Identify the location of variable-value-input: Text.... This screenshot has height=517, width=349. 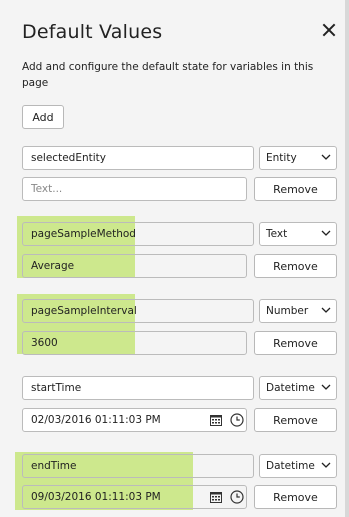
(134, 189).